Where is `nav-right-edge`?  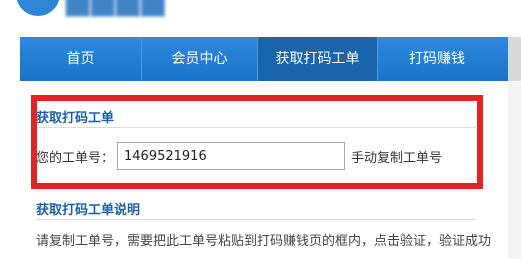
nav-right-edge is located at coordinates (514, 59).